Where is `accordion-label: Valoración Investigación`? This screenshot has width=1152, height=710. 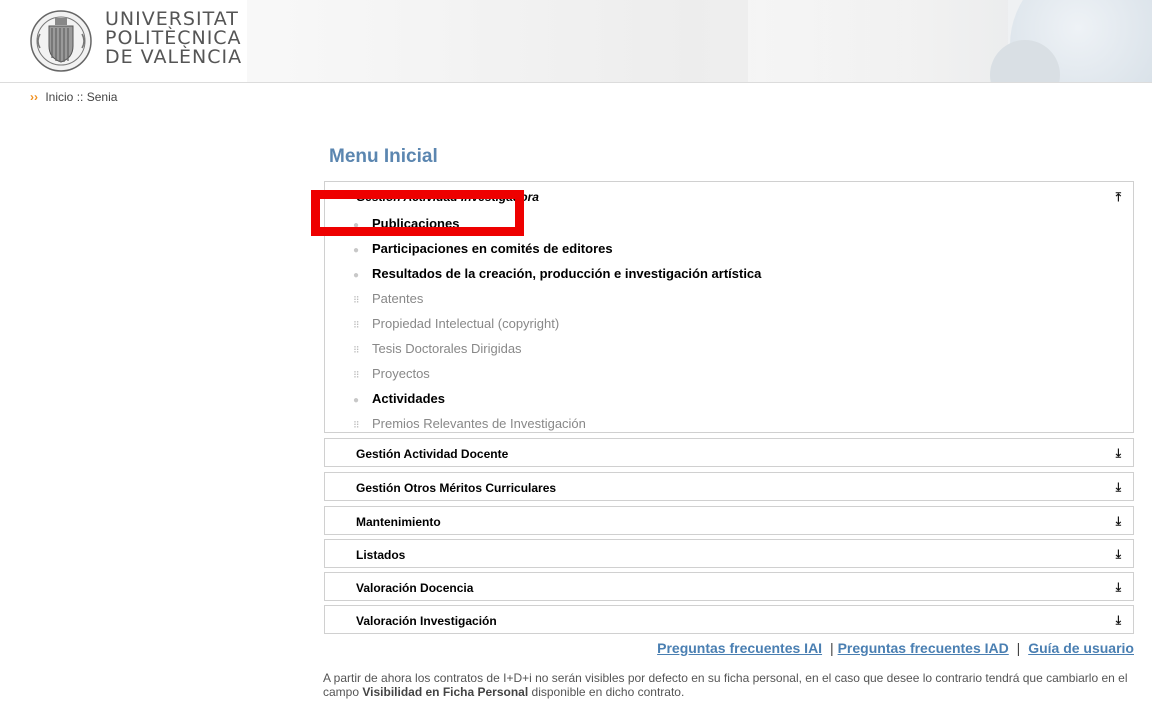 accordion-label: Valoración Investigación is located at coordinates (426, 621).